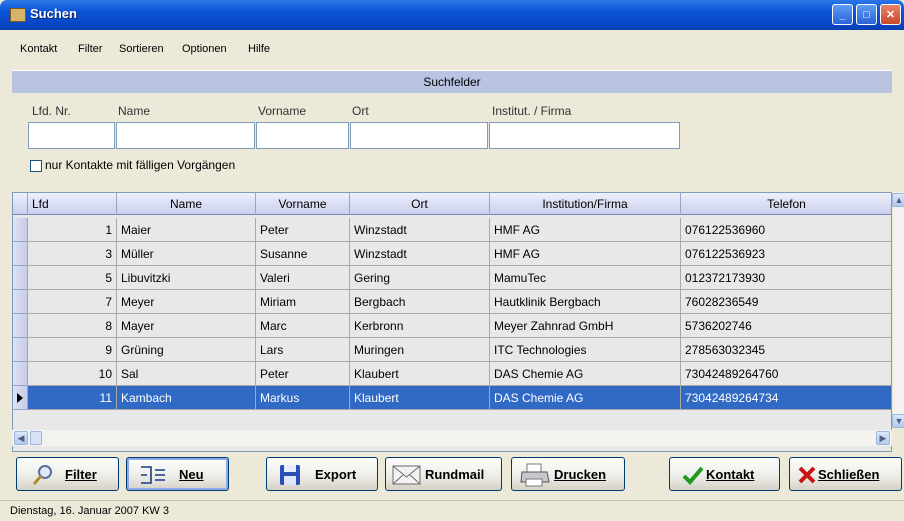 This screenshot has height=521, width=904. I want to click on cell-telefon: 5736202746, so click(786, 326).